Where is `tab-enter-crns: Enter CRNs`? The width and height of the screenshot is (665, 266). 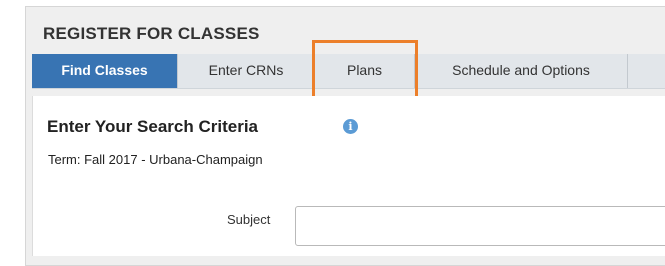
tab-enter-crns: Enter CRNs is located at coordinates (246, 71).